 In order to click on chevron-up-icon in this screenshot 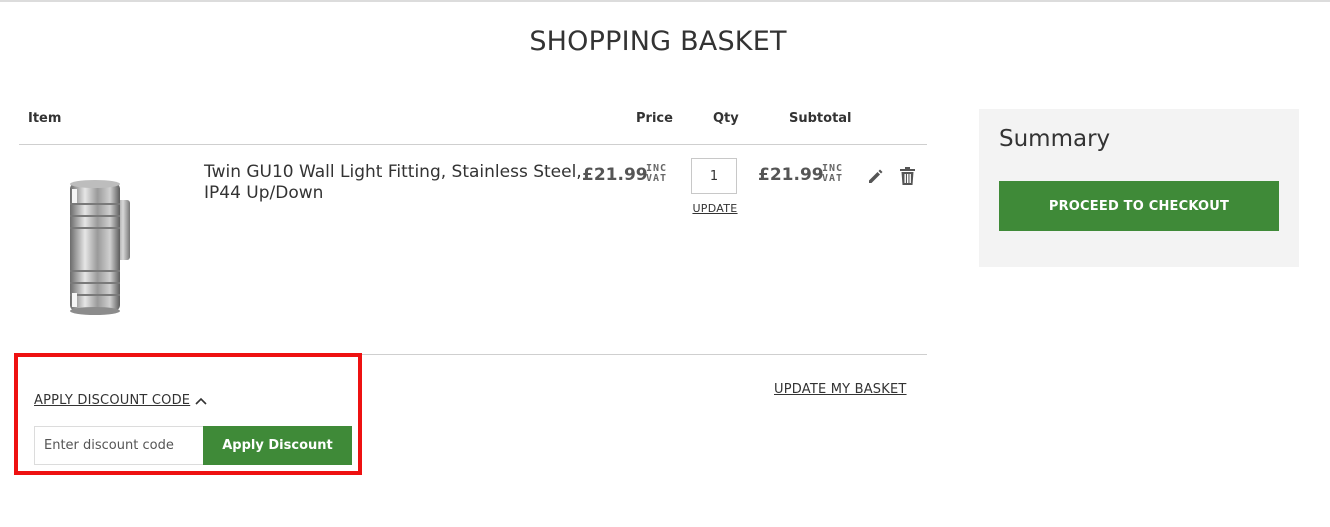, I will do `click(201, 401)`.